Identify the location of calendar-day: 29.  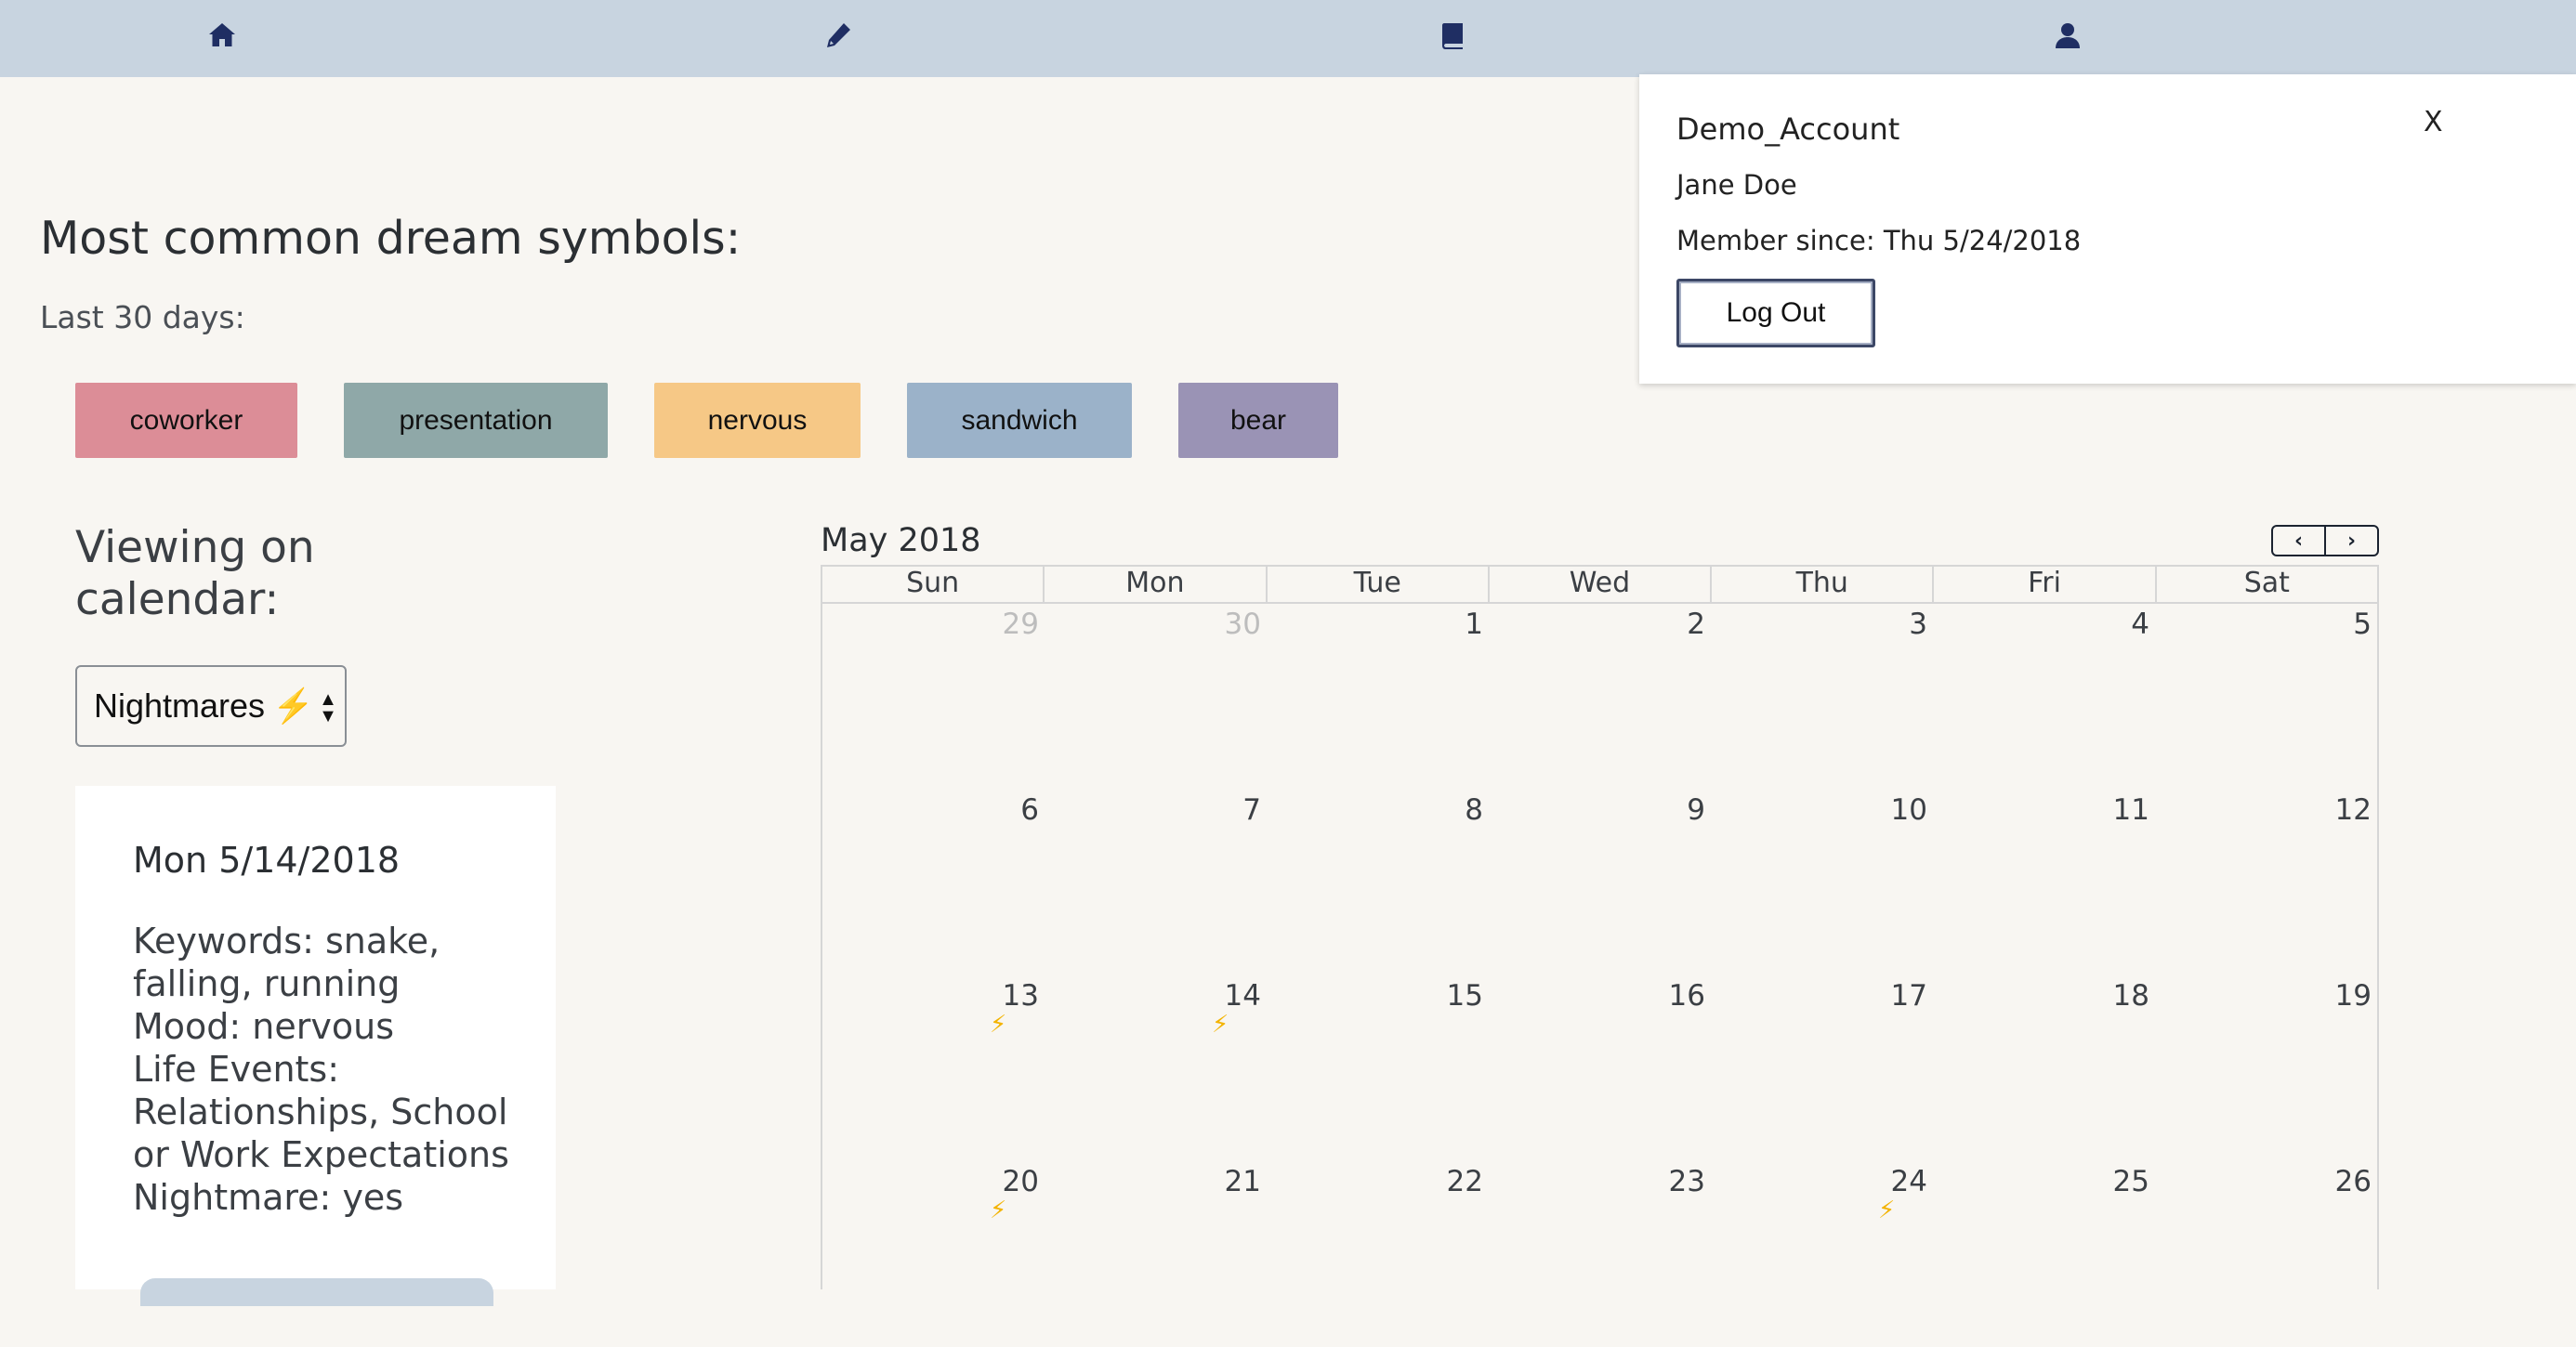
(933, 697).